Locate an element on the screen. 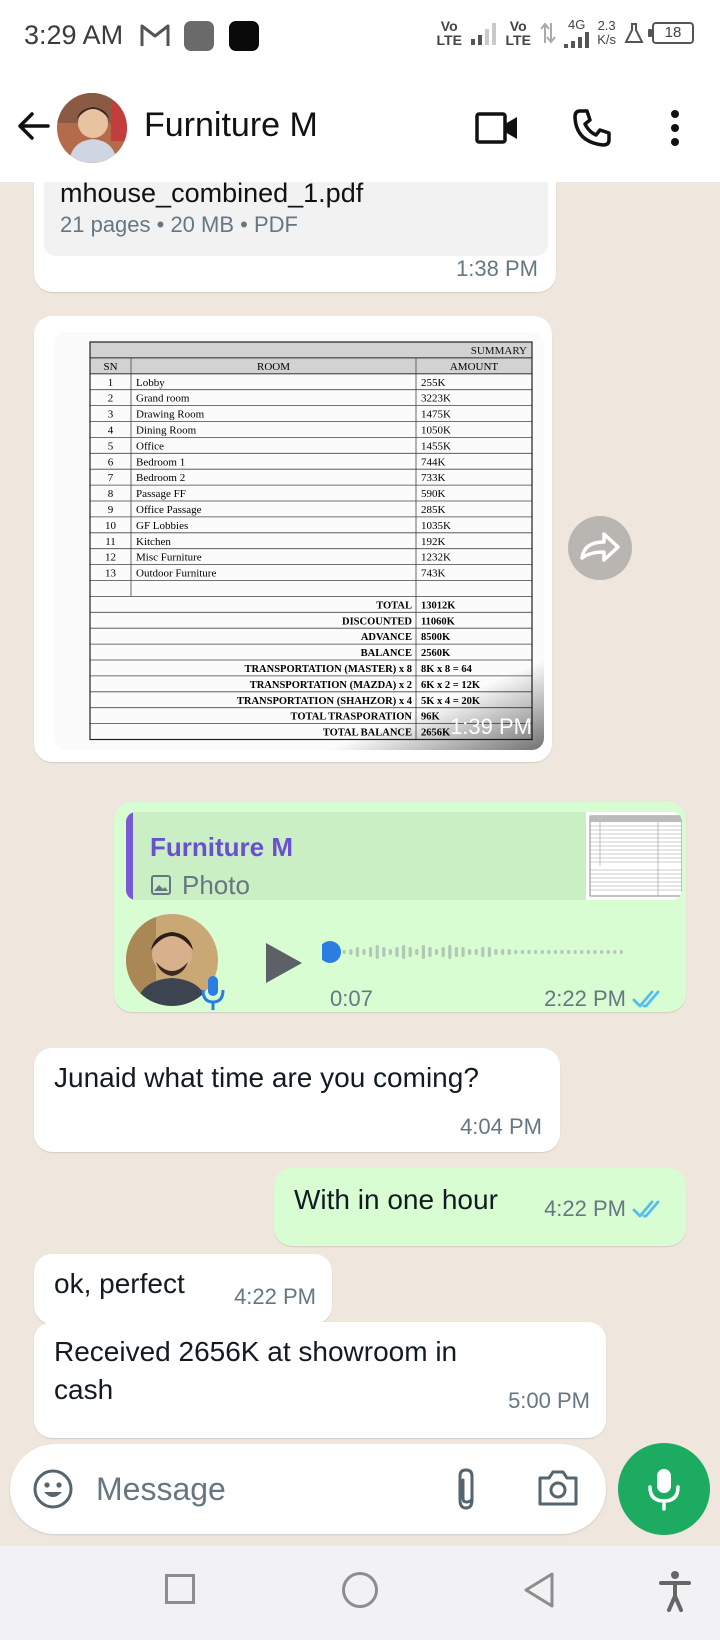 Image resolution: width=720 pixels, height=1640 pixels. table-header-cell: AMOUNT is located at coordinates (474, 367).